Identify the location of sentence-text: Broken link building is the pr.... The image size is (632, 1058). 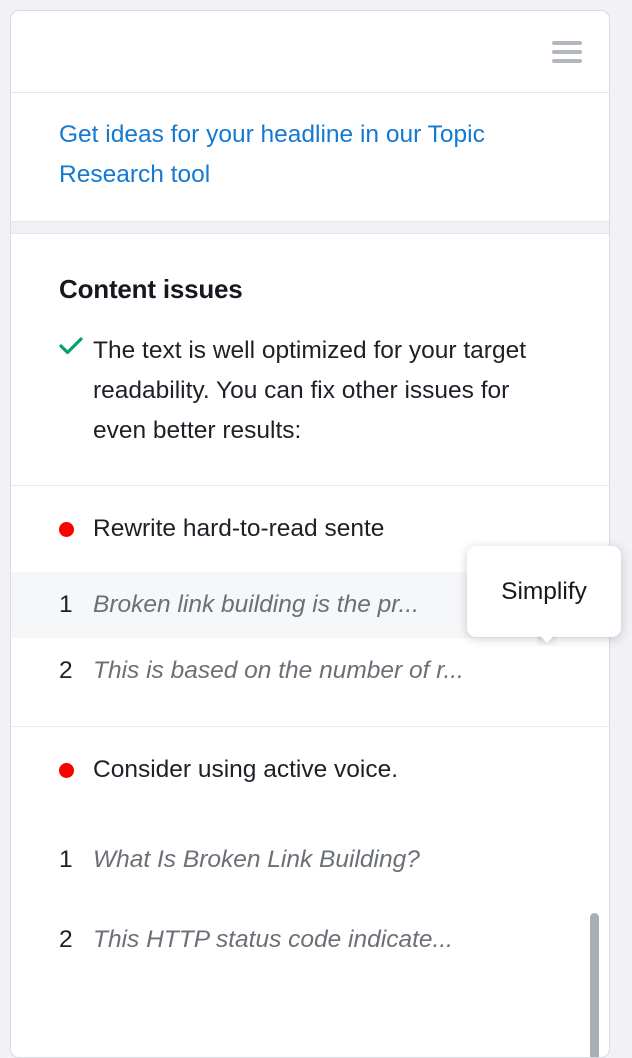
(256, 604).